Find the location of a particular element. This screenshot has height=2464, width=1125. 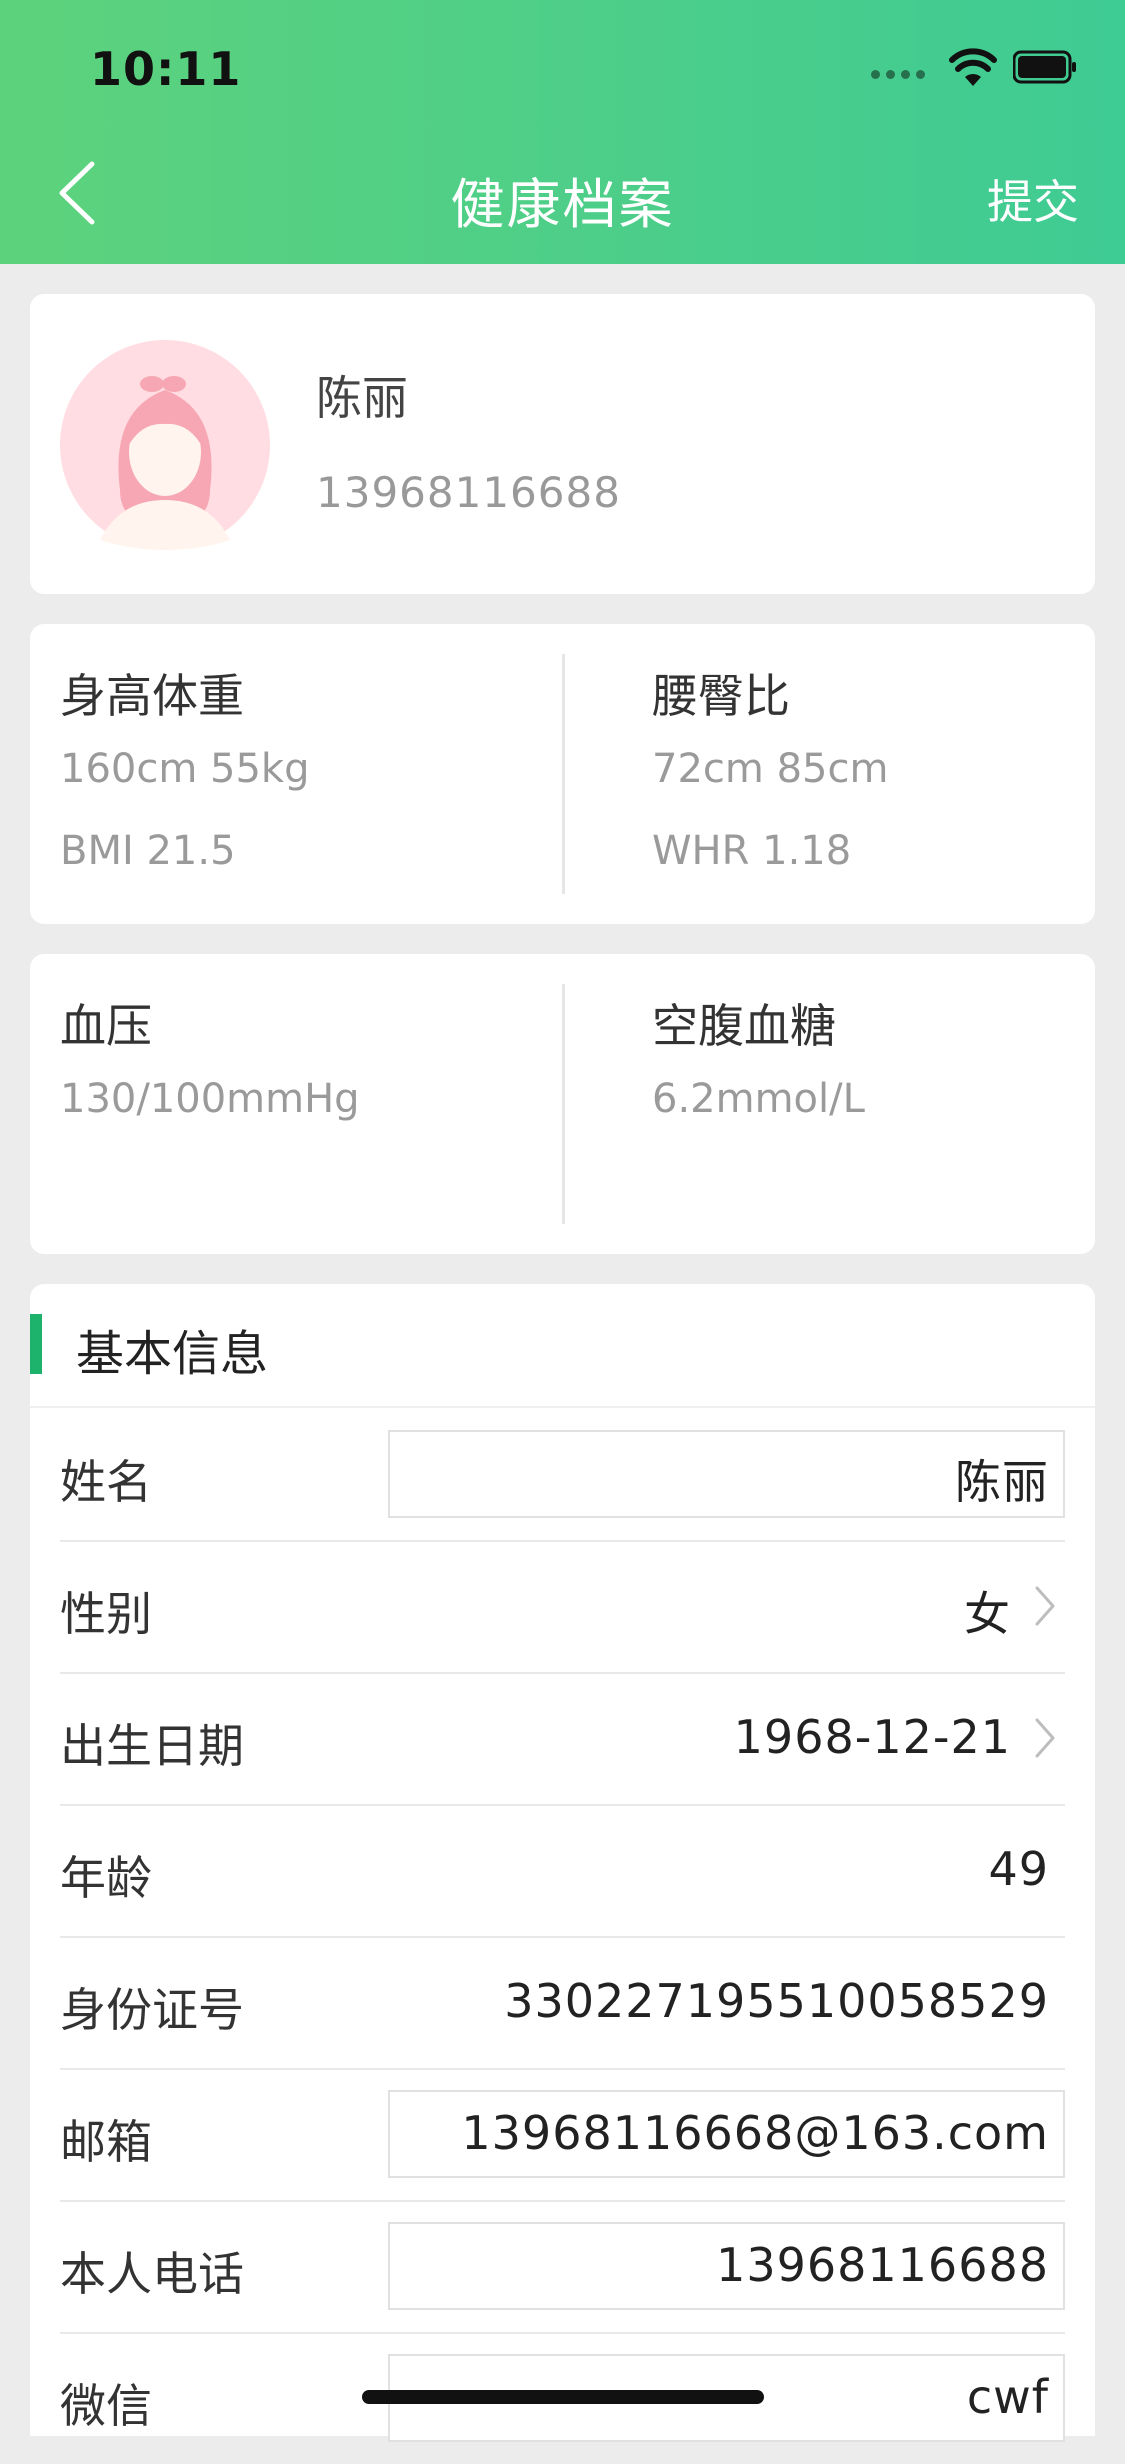

input-value: cwf is located at coordinates (1007, 2397).